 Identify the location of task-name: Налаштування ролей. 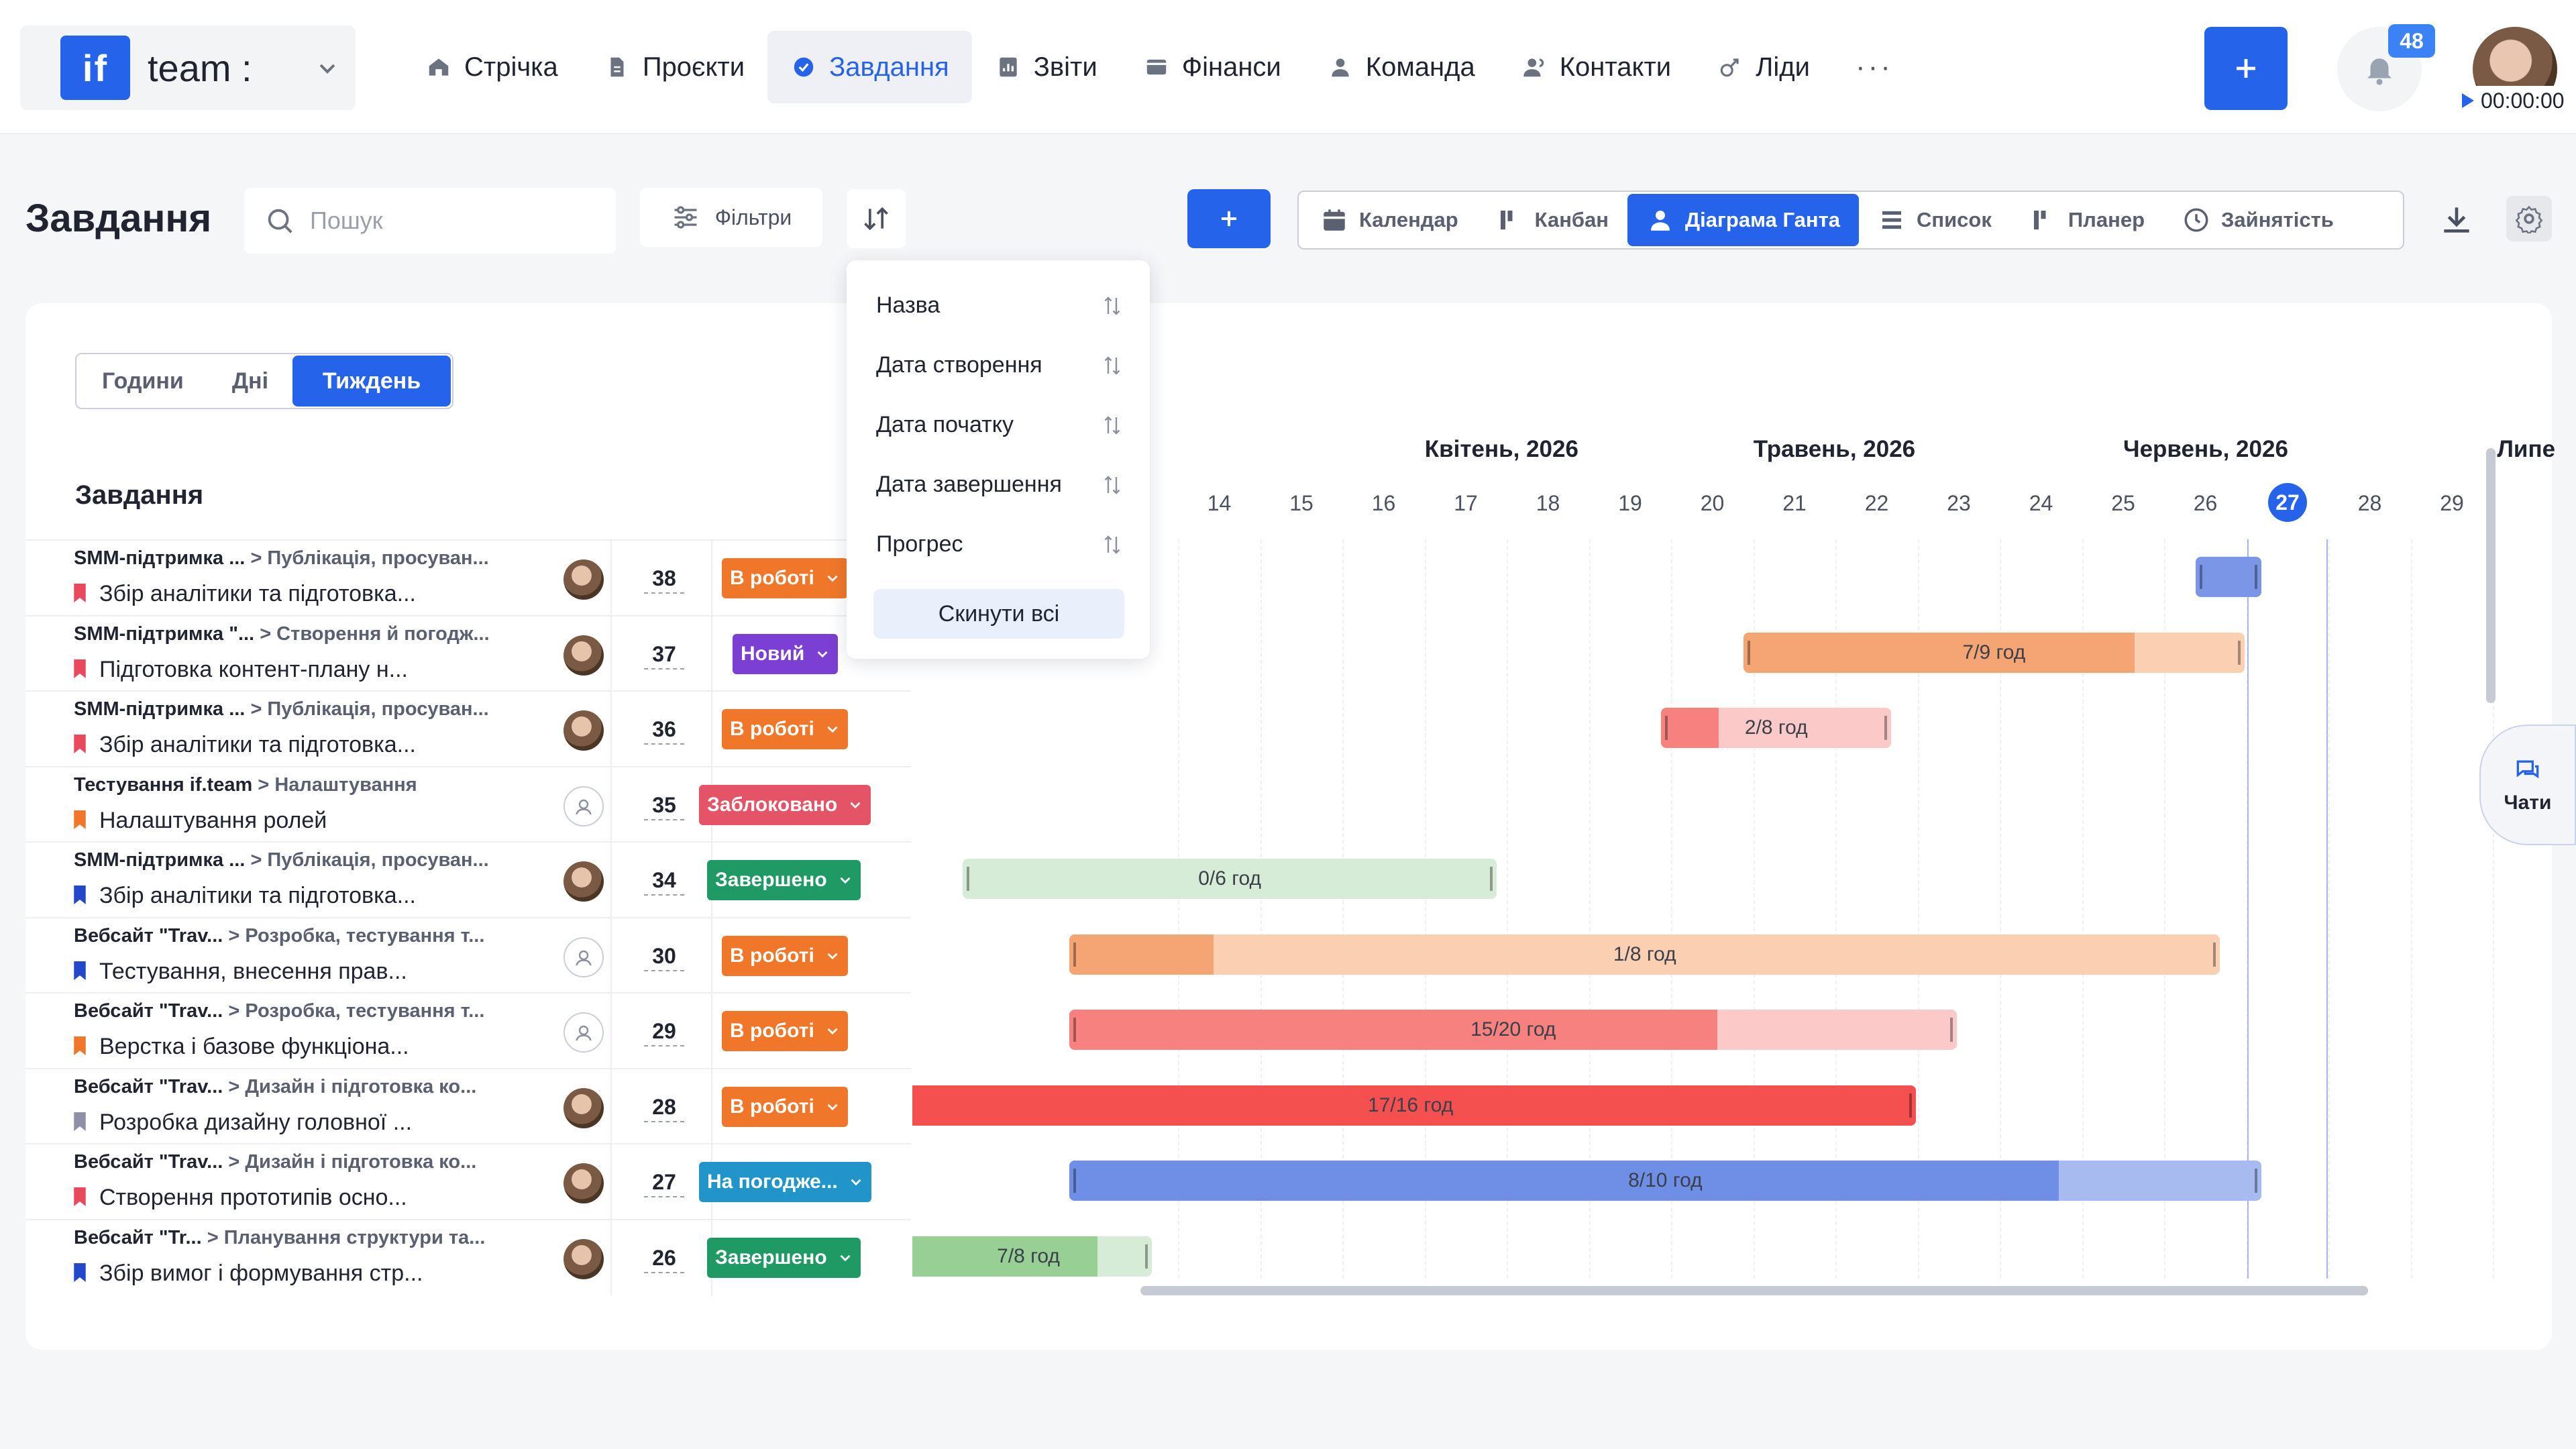
(213, 821).